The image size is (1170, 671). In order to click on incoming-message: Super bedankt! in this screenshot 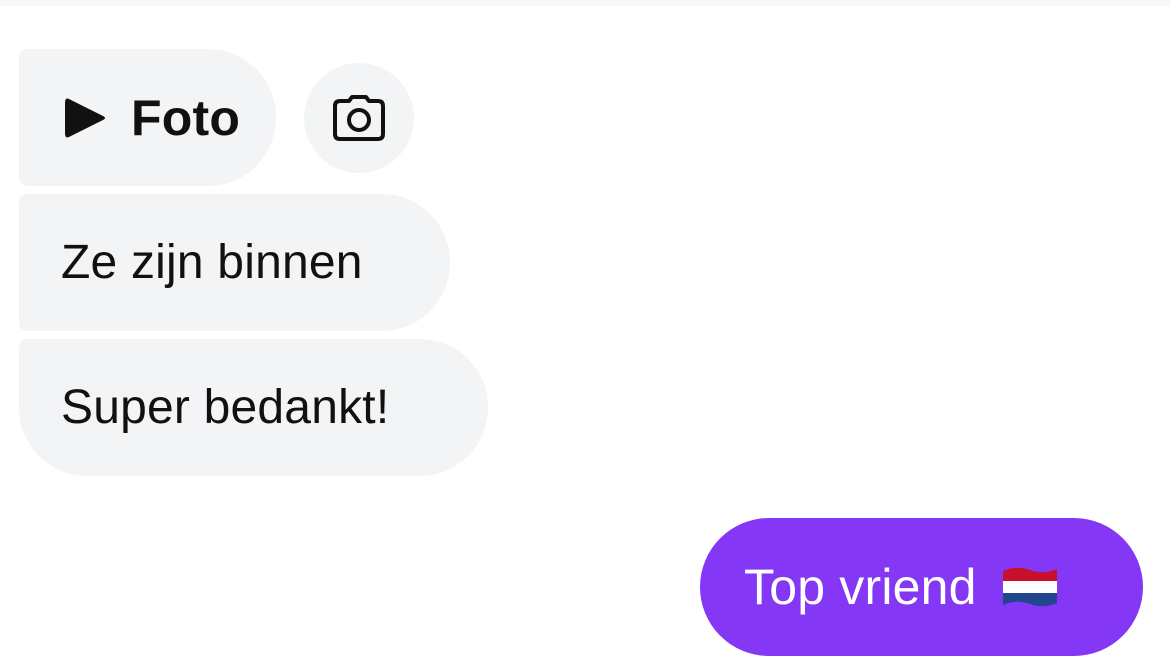, I will do `click(253, 407)`.